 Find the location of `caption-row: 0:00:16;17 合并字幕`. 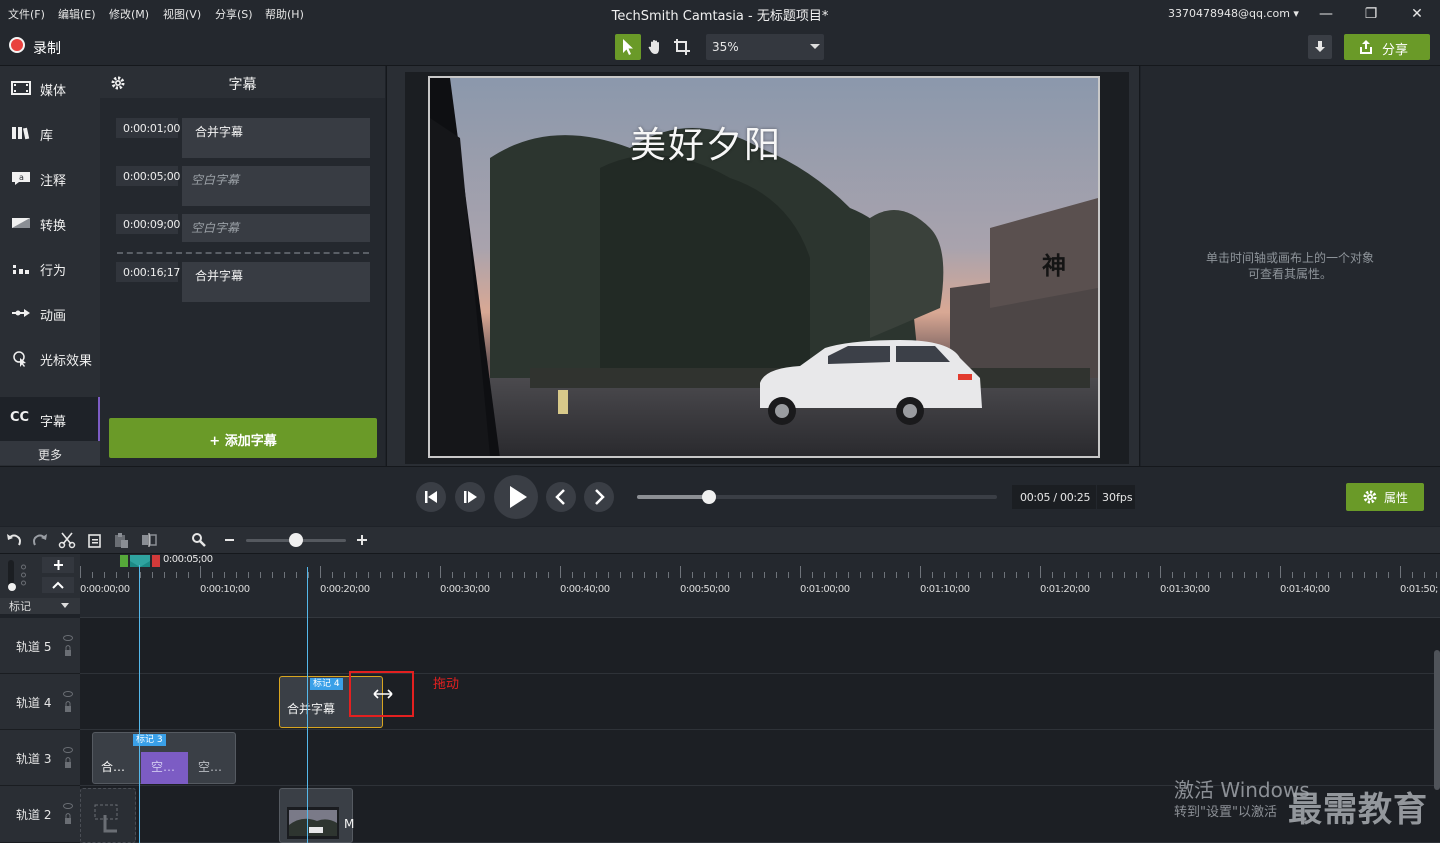

caption-row: 0:00:16;17 合并字幕 is located at coordinates (243, 282).